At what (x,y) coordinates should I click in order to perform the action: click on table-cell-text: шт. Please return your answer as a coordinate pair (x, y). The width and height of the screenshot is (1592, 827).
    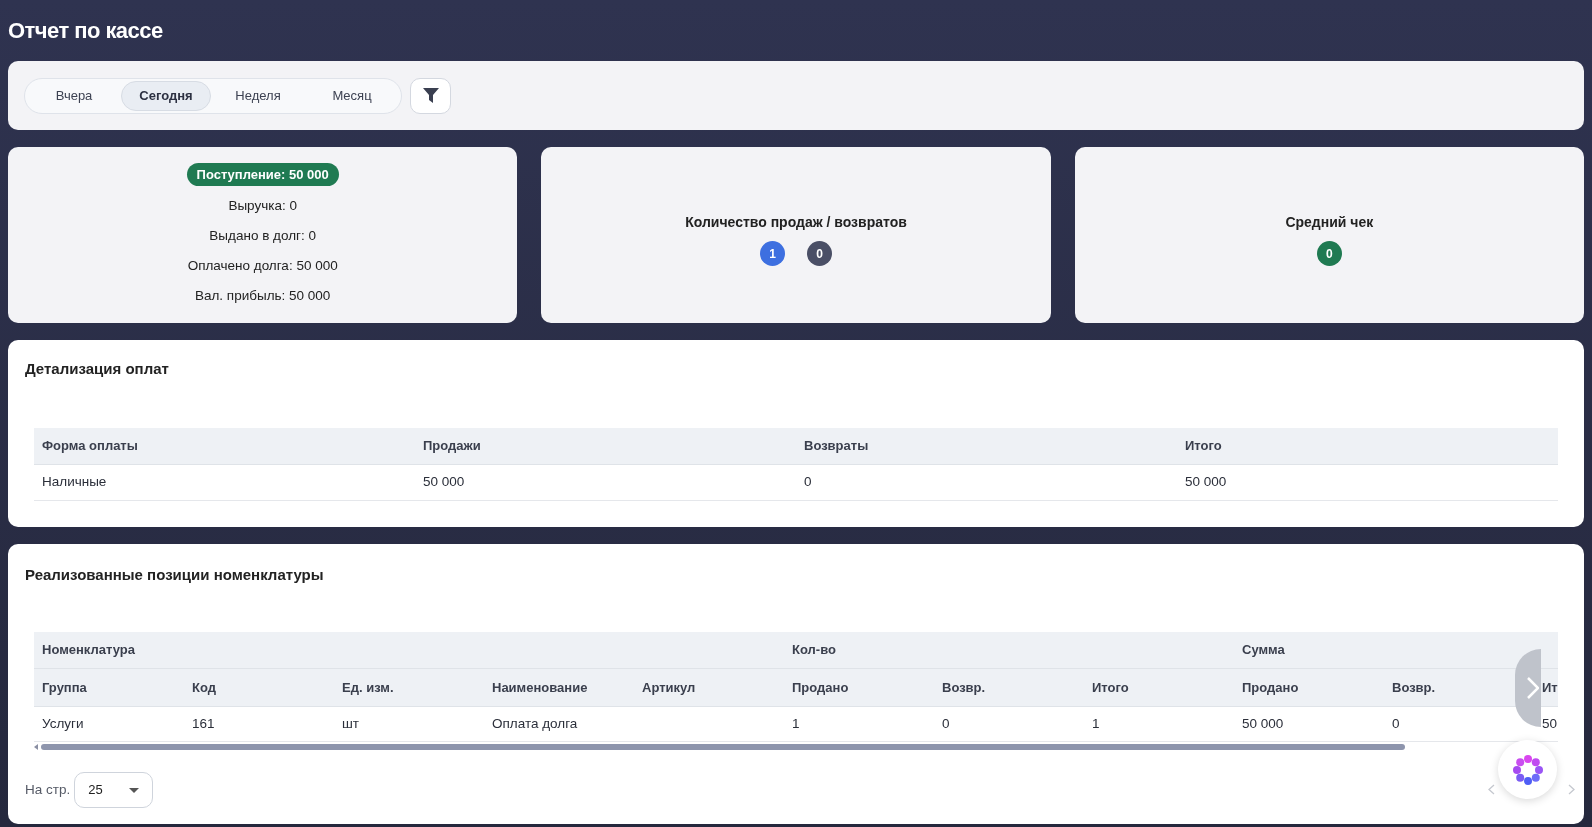
    Looking at the image, I should click on (350, 723).